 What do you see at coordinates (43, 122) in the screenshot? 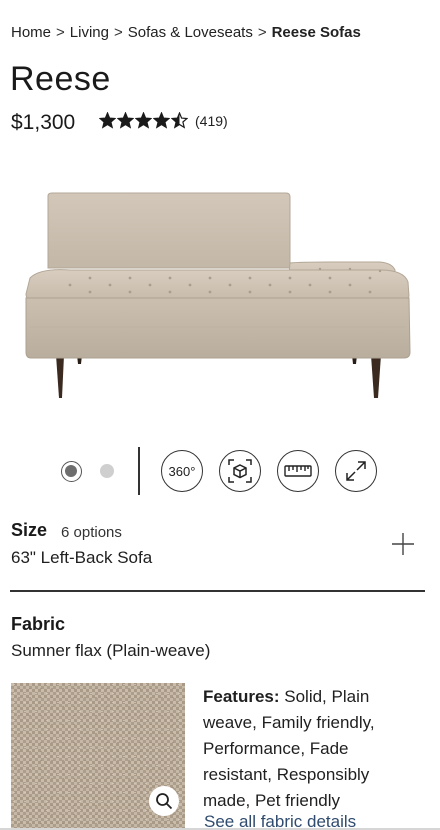
I see `product-price: $1,300` at bounding box center [43, 122].